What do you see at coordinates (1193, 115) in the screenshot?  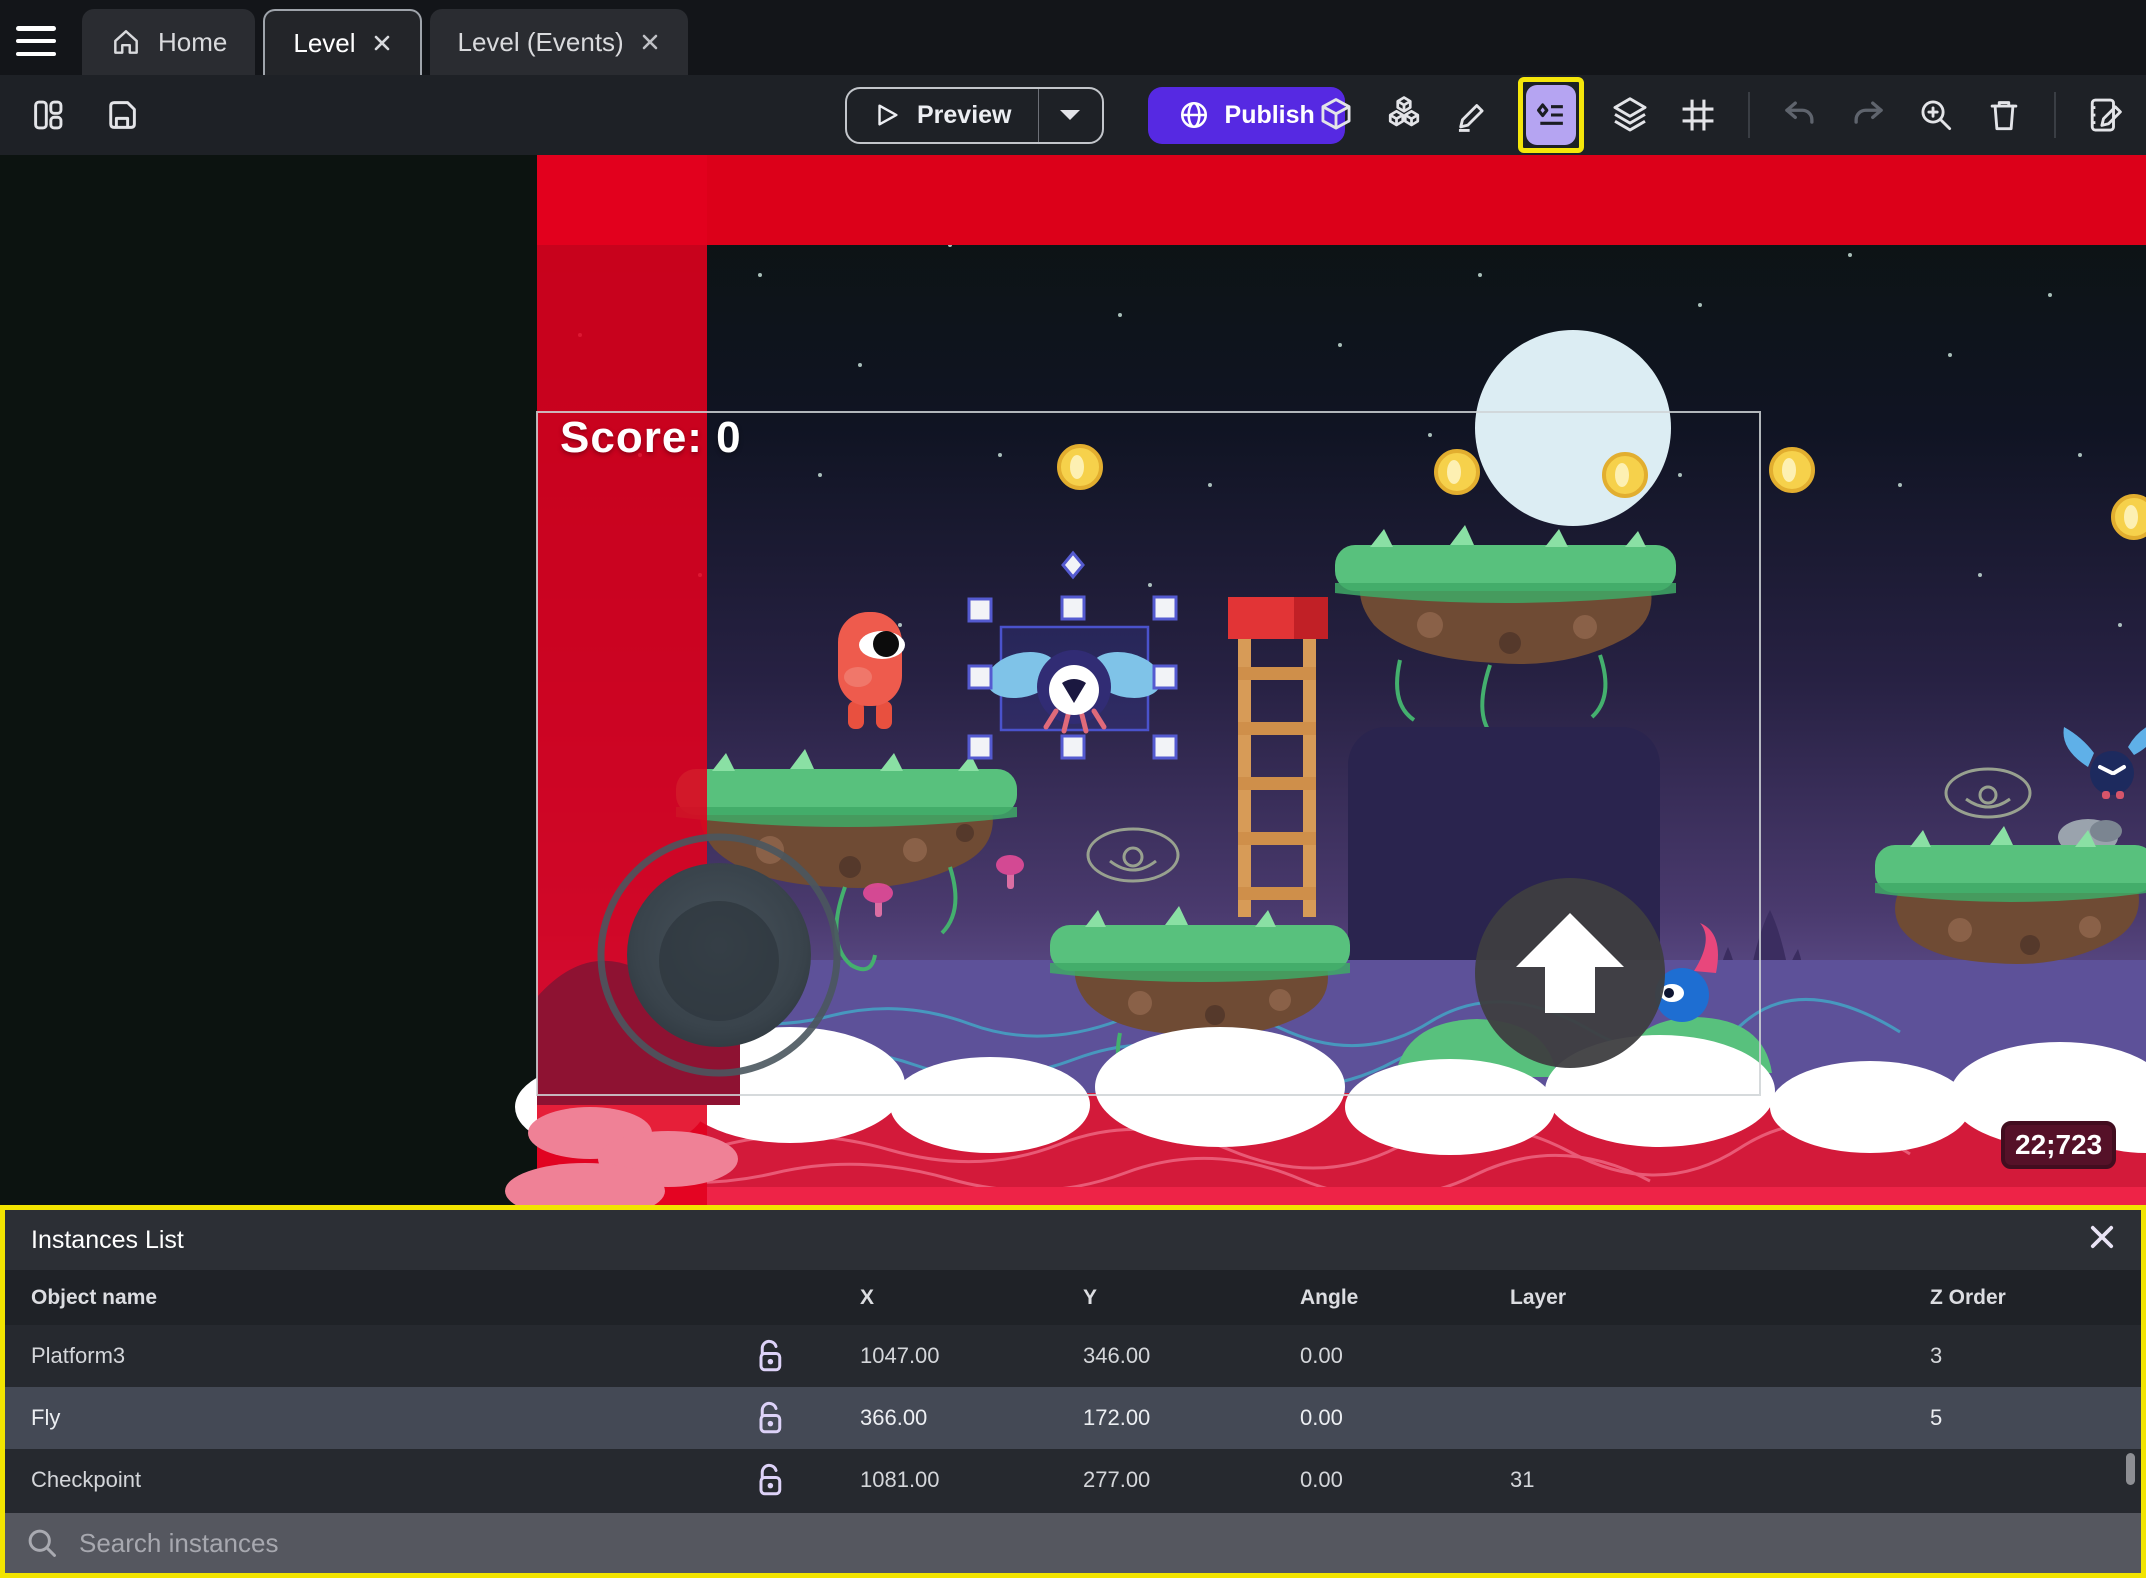 I see `globe-icon` at bounding box center [1193, 115].